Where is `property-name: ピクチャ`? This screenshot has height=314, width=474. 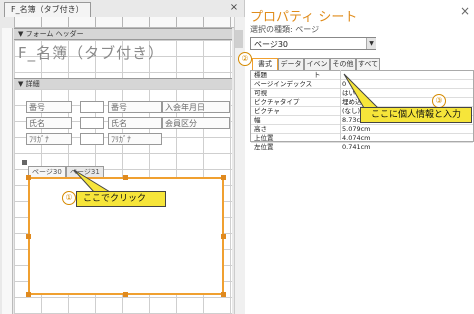
property-name: ピクチャ is located at coordinates (267, 111).